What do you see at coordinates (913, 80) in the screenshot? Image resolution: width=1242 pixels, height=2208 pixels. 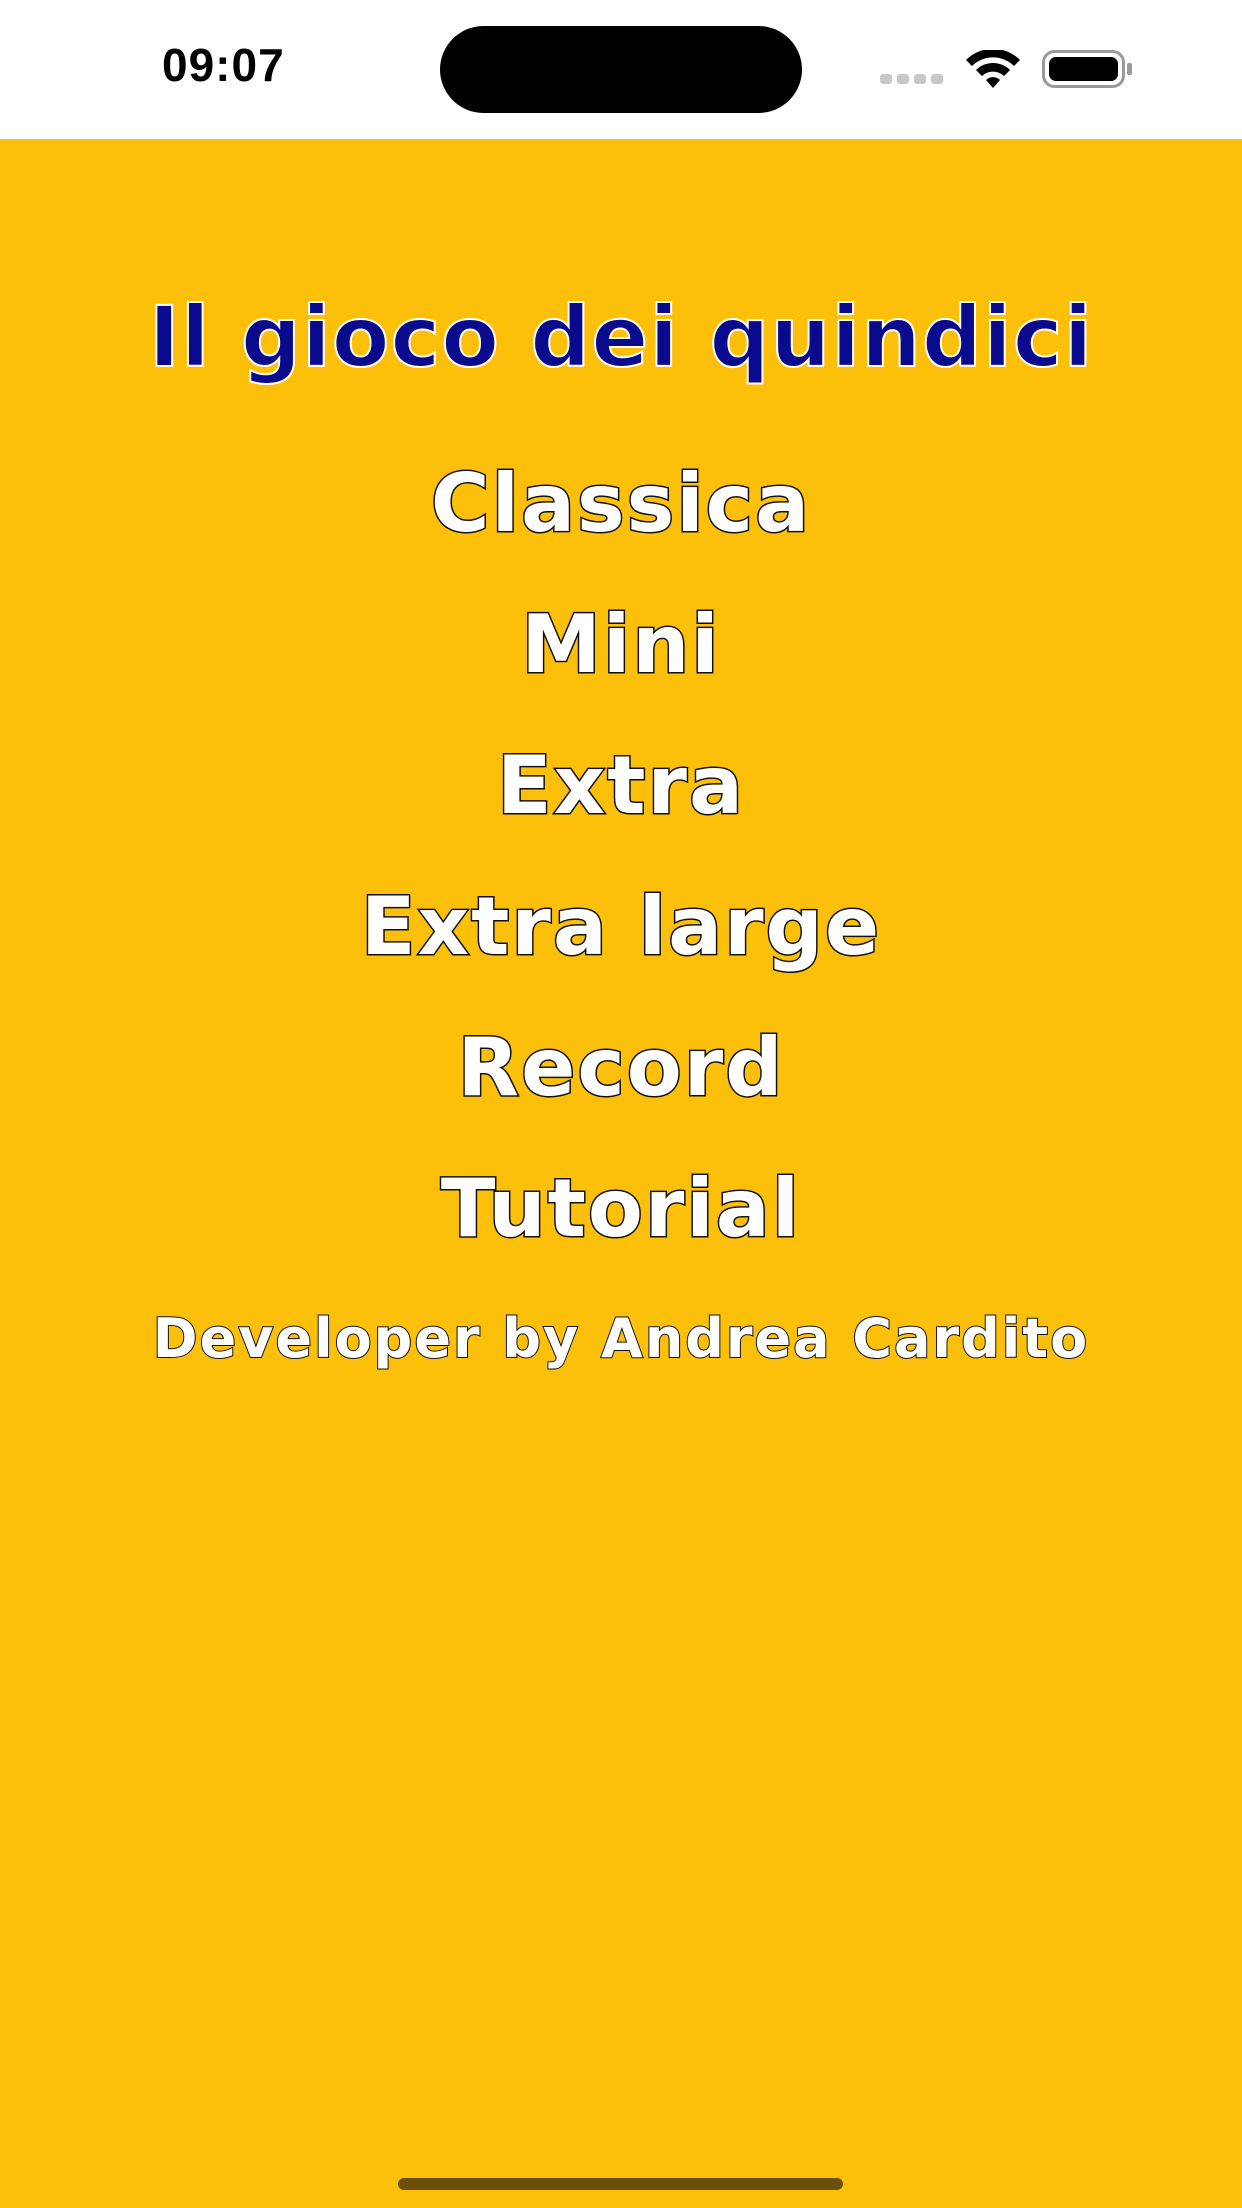 I see `signal-icon` at bounding box center [913, 80].